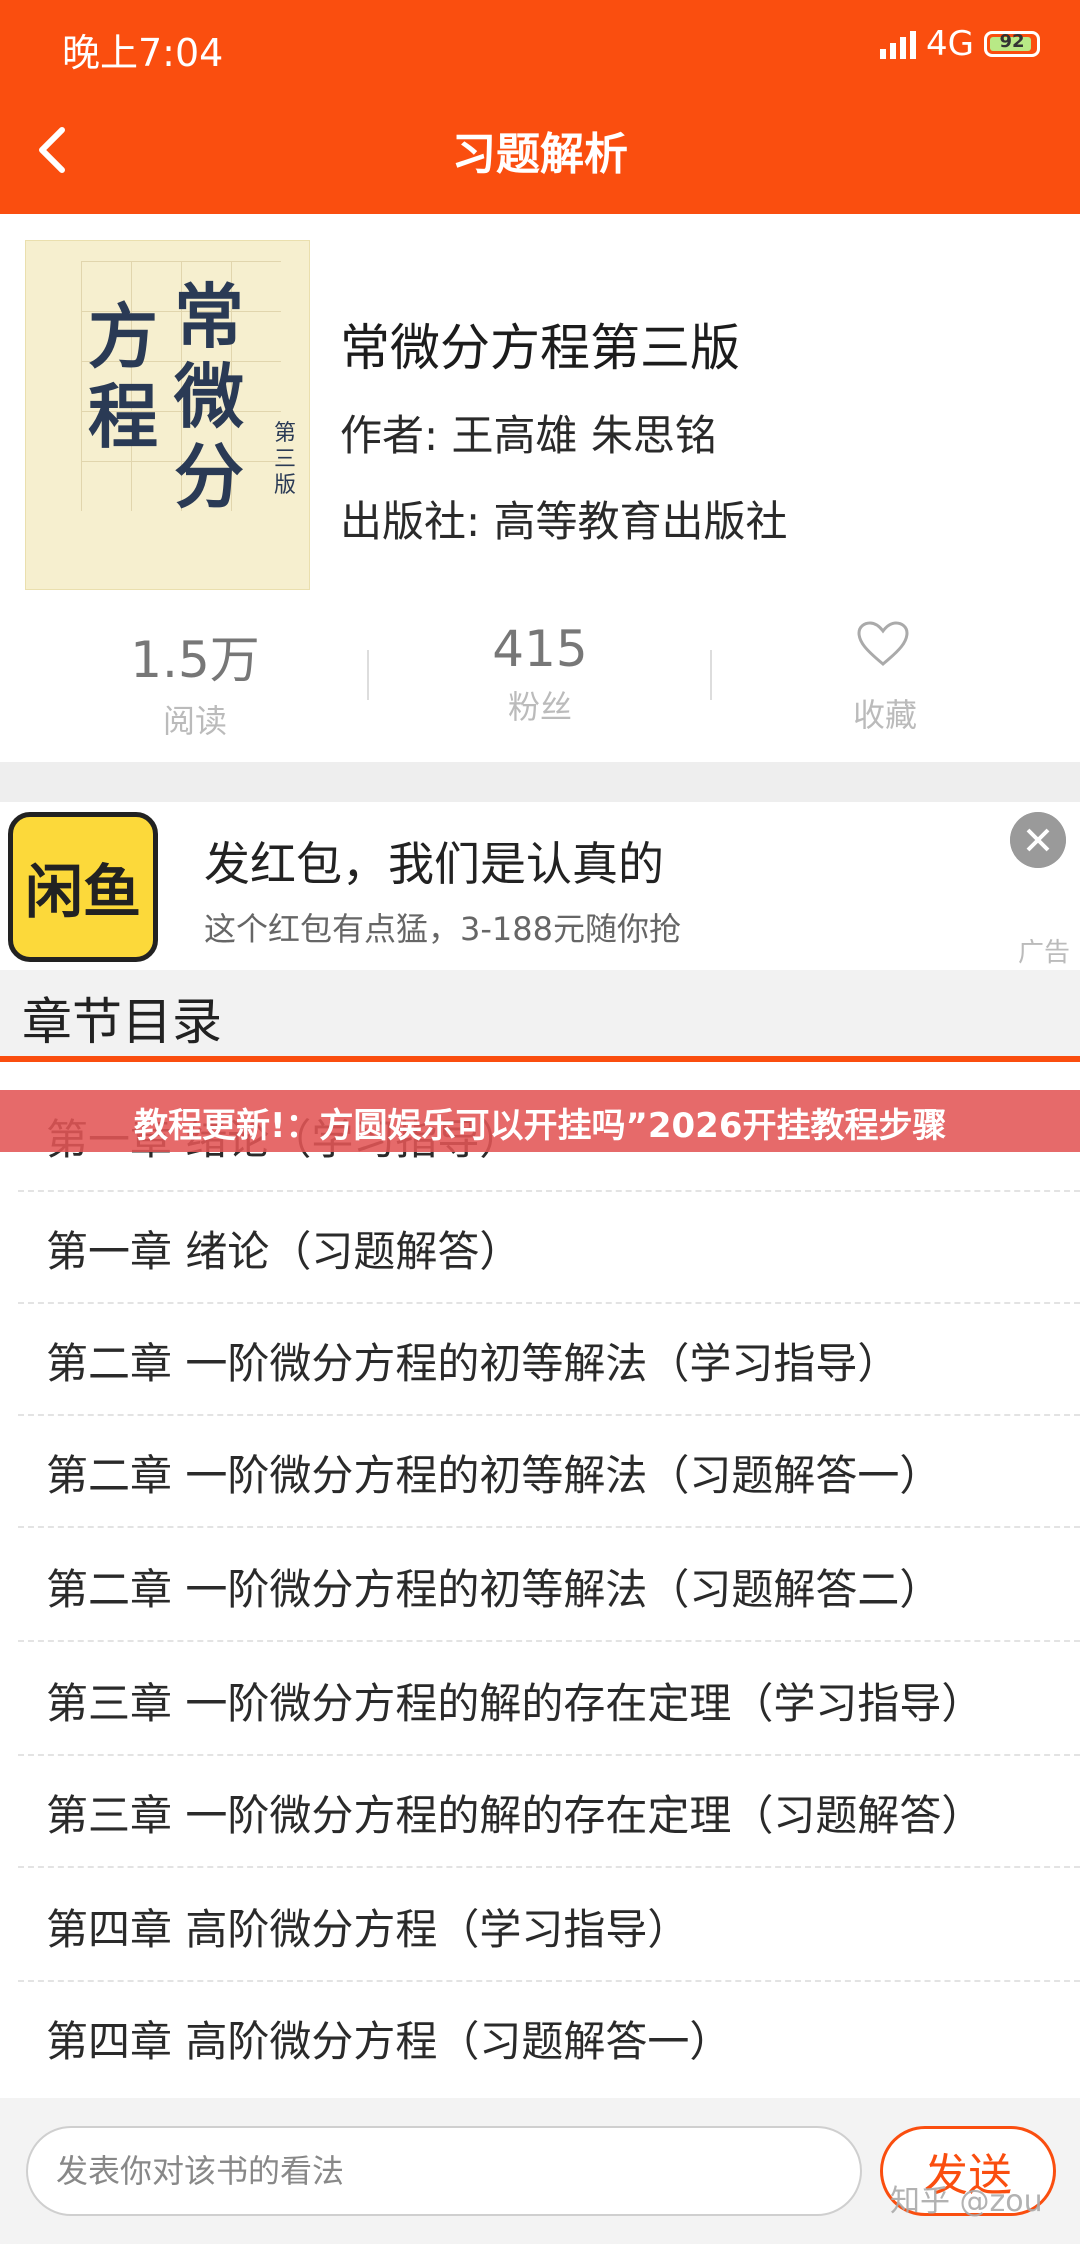 This screenshot has width=1080, height=2244. I want to click on top-bar: 晚上7:04 4G 92 习题解析, so click(540, 107).